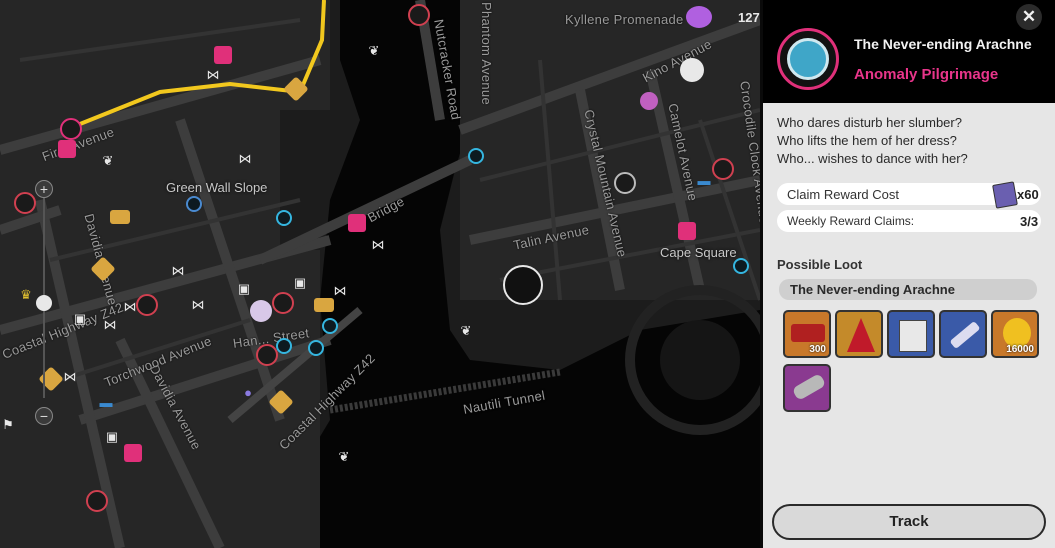 This screenshot has width=1055, height=548. Describe the element at coordinates (523, 285) in the screenshot. I see `hollow-zero-marker-icon` at that location.